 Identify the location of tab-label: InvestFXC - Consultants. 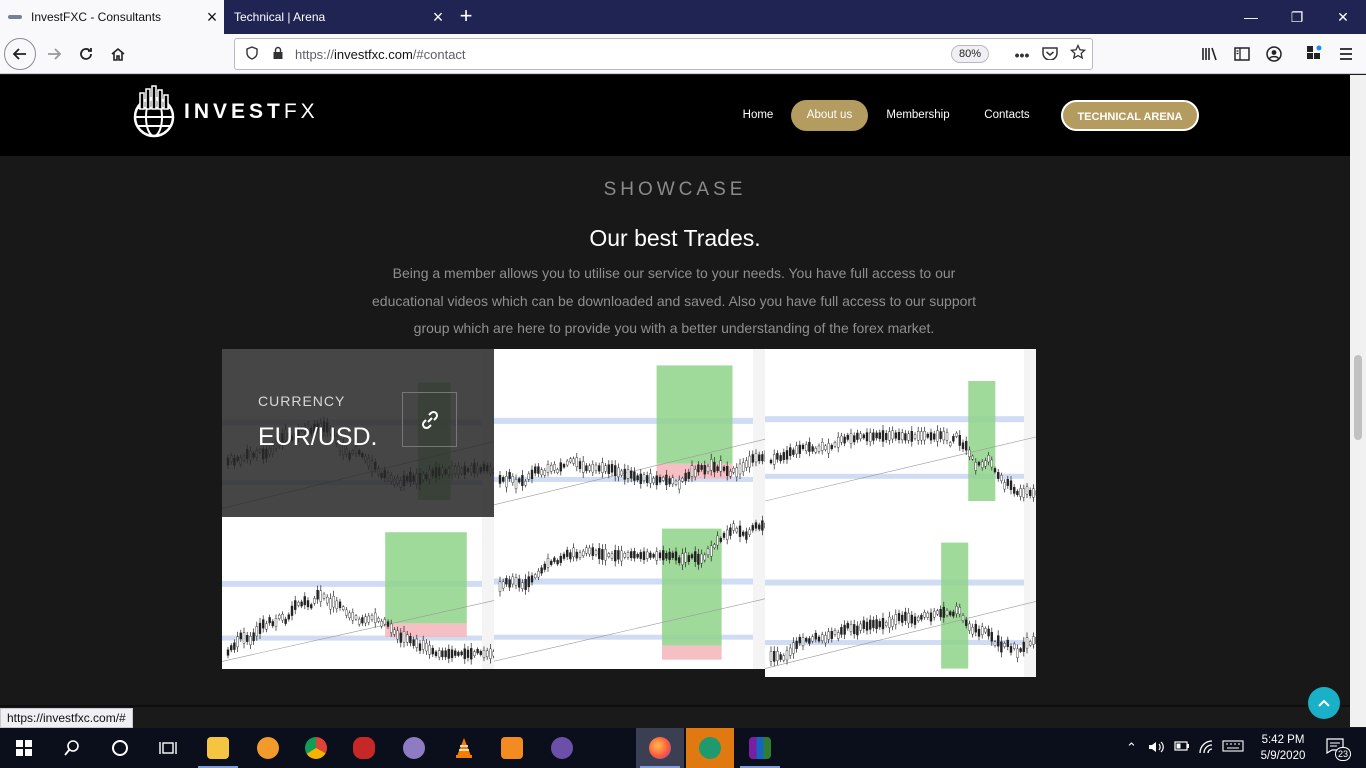
(96, 17).